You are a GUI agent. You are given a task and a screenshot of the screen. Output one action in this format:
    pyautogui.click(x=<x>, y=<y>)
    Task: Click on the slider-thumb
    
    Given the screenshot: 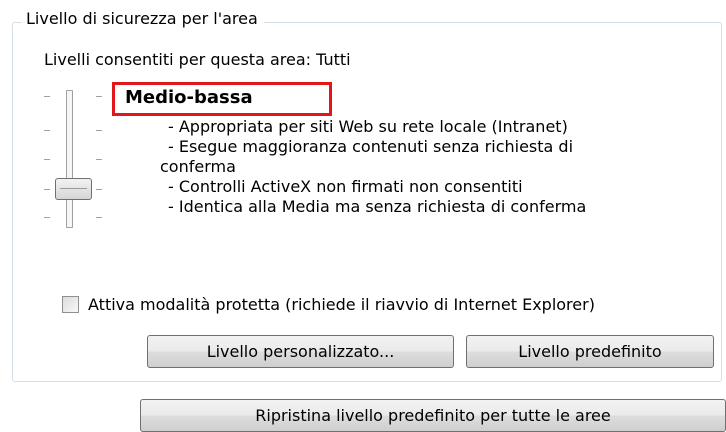 What is the action you would take?
    pyautogui.click(x=73, y=189)
    